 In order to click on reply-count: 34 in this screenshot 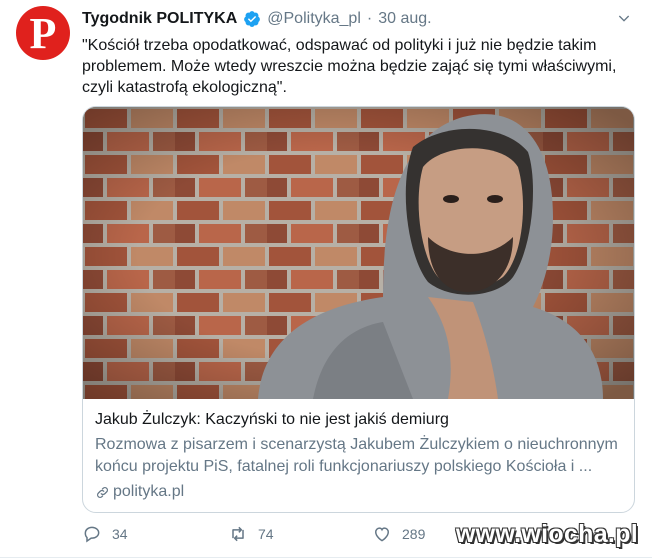, I will do `click(120, 534)`.